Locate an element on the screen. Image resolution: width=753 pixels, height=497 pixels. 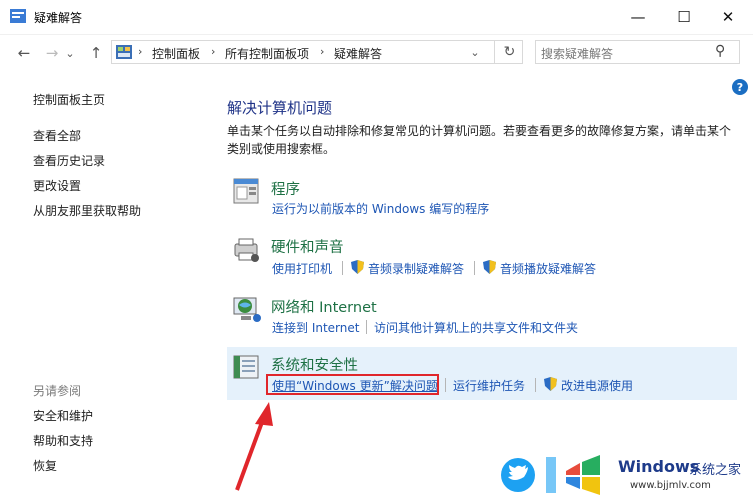
search-icon: ⚲ is located at coordinates (720, 51).